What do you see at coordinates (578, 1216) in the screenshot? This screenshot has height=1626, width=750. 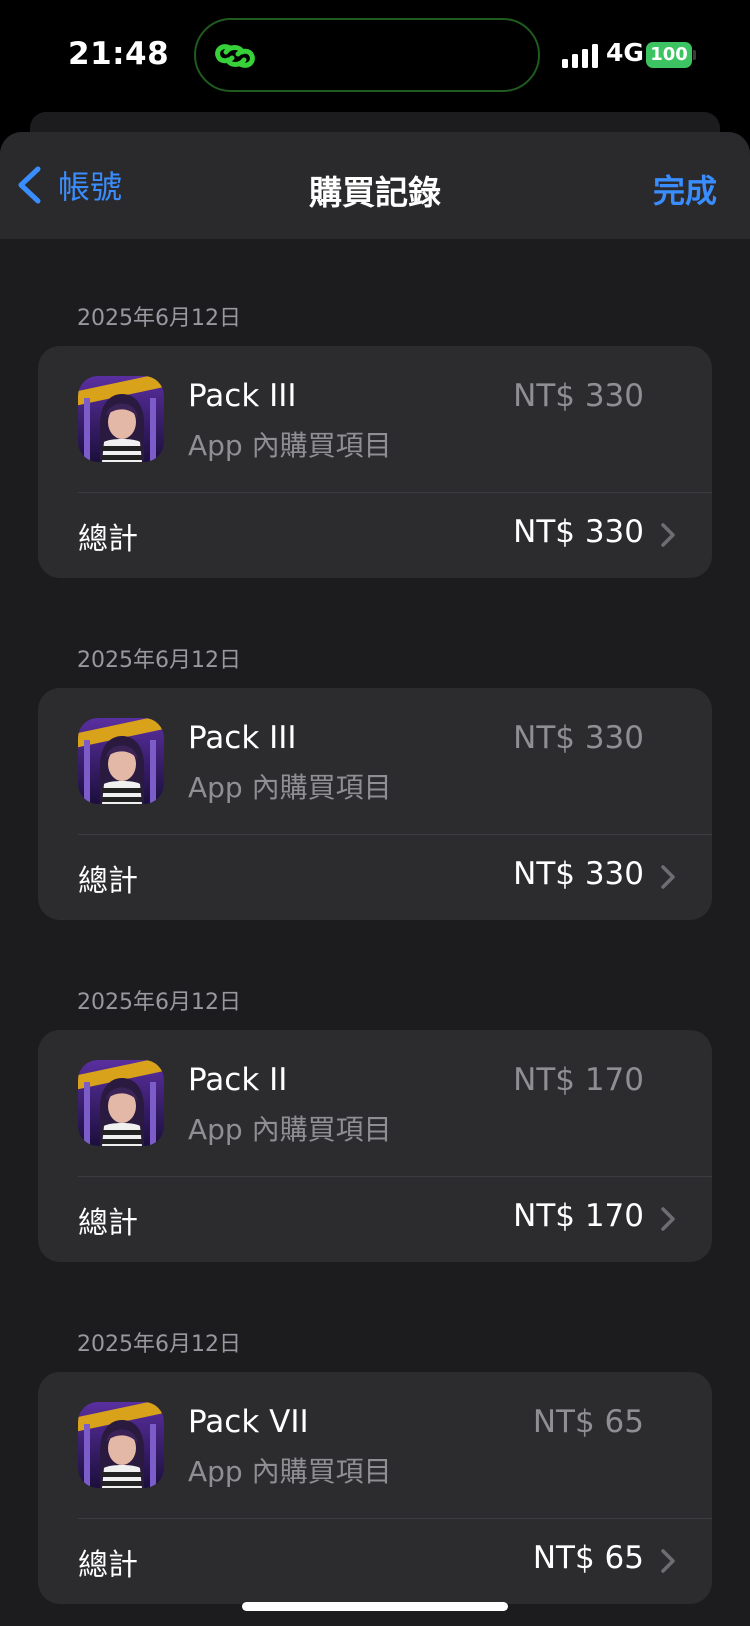 I see `total-price: NT$ 170` at bounding box center [578, 1216].